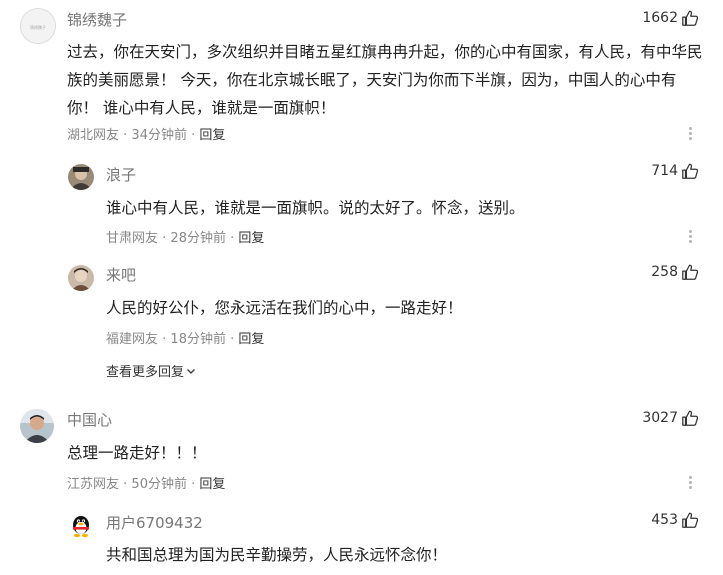 This screenshot has width=723, height=575. Describe the element at coordinates (277, 555) in the screenshot. I see `reply-text: 共和国总理为国为民辛勤操劳，人民永远怀念你！` at that location.